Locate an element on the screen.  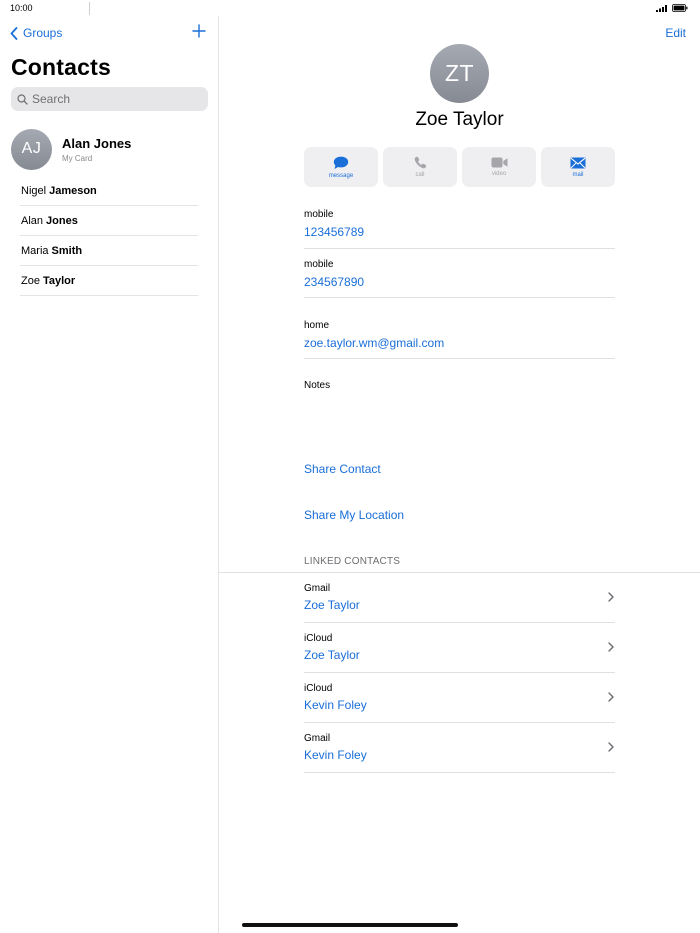
linked-contact-row: iCloud Zoe Taylor is located at coordinates (459, 648).